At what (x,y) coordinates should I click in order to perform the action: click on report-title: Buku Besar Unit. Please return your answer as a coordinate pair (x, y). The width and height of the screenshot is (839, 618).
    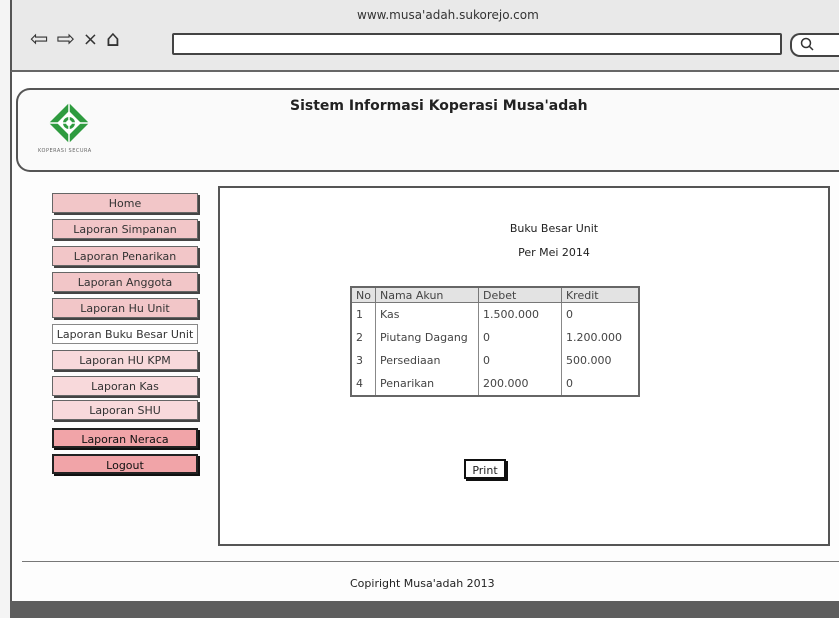
    Looking at the image, I should click on (554, 228).